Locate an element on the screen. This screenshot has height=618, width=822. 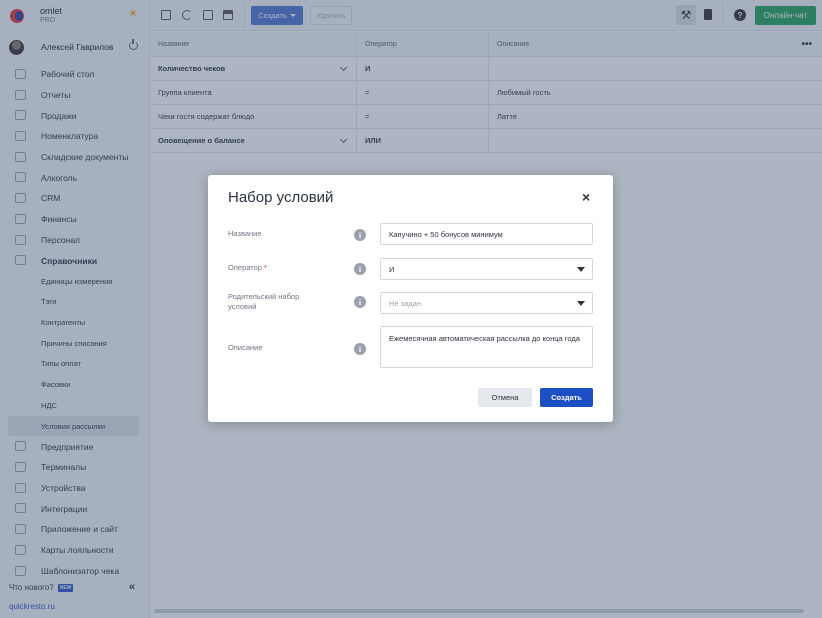
dialog-title: Набор условий is located at coordinates (281, 197).